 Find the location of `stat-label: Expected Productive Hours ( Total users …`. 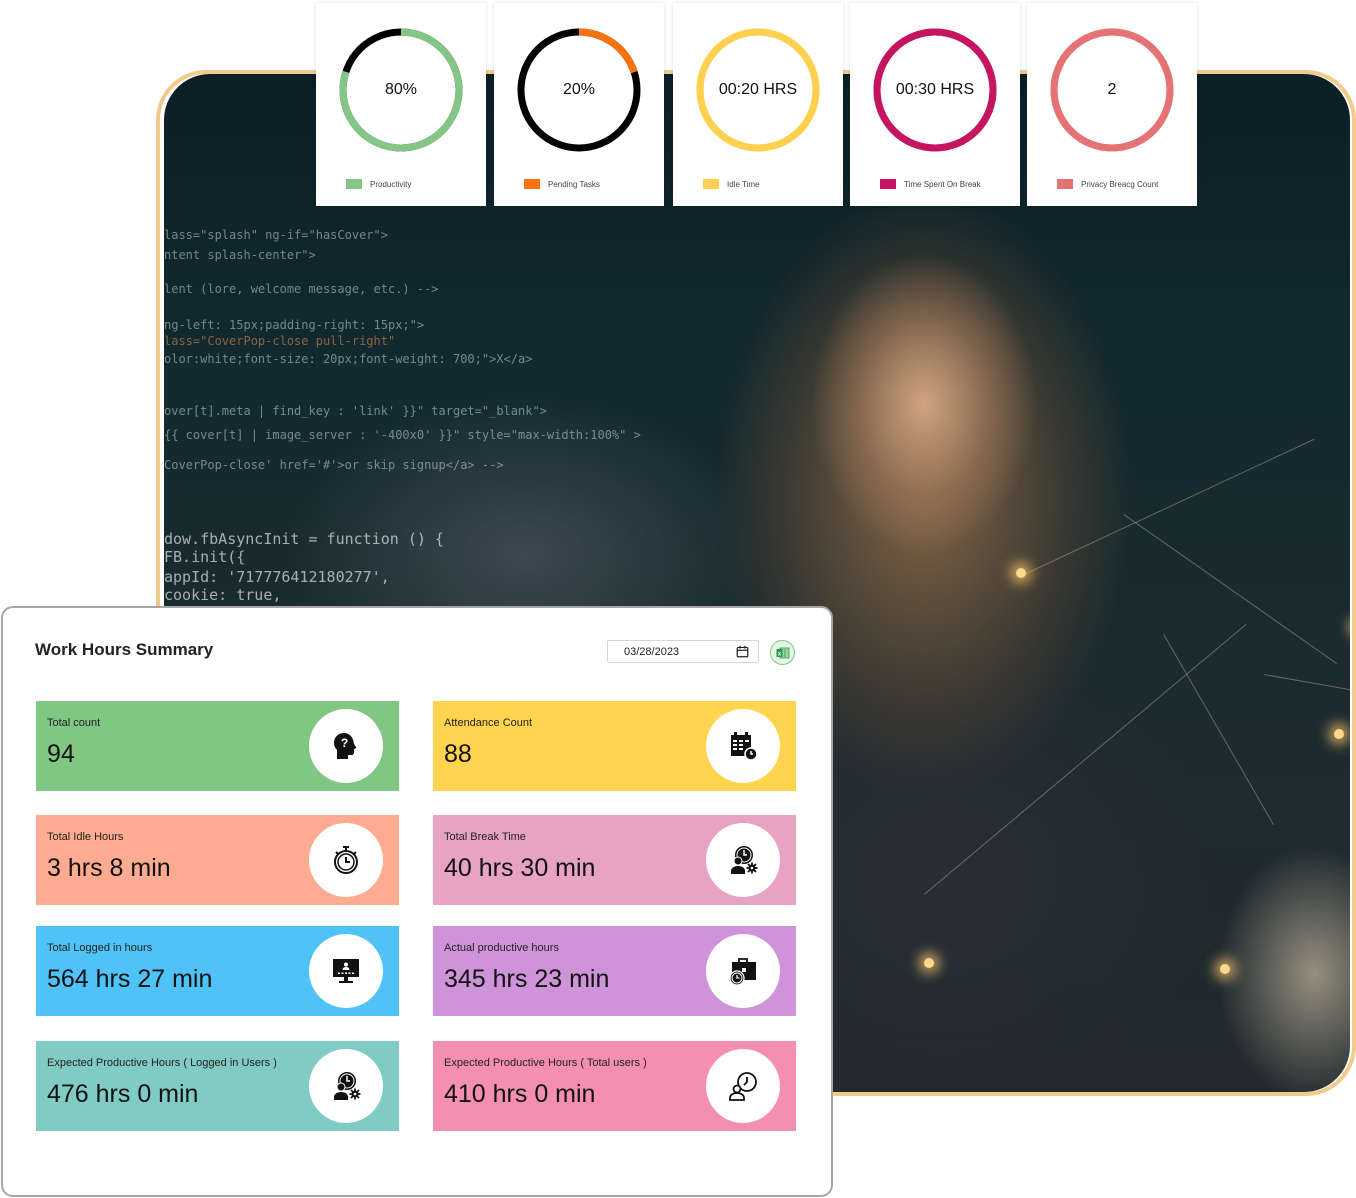

stat-label: Expected Productive Hours ( Total users … is located at coordinates (545, 1063).